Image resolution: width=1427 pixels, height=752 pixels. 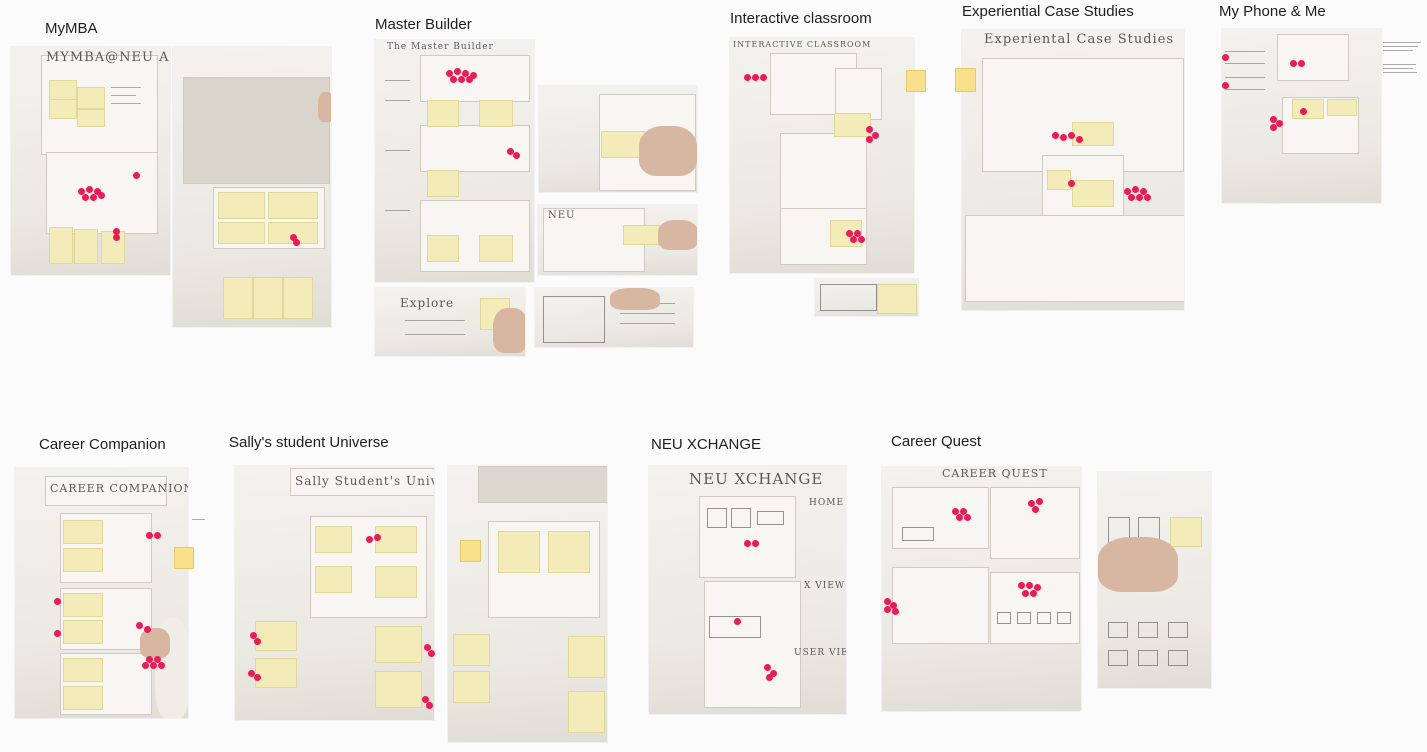 I want to click on prototype-photo-interactive-classroom-1: INTERACTIVE CLASSROOM, so click(x=822, y=155).